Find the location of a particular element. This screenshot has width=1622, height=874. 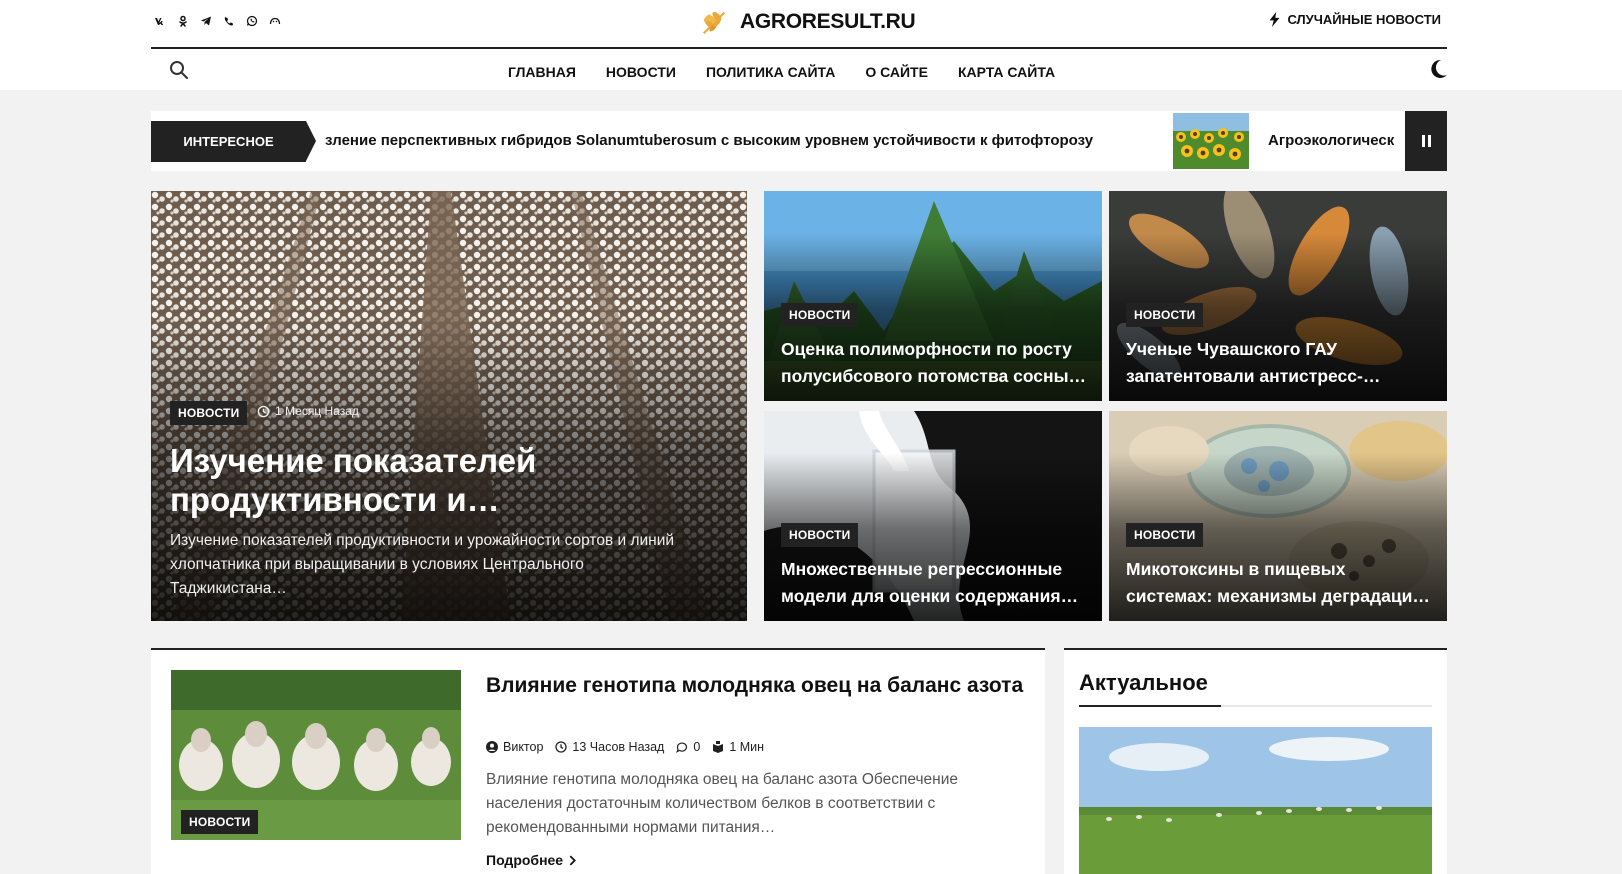

social-links is located at coordinates (217, 20).